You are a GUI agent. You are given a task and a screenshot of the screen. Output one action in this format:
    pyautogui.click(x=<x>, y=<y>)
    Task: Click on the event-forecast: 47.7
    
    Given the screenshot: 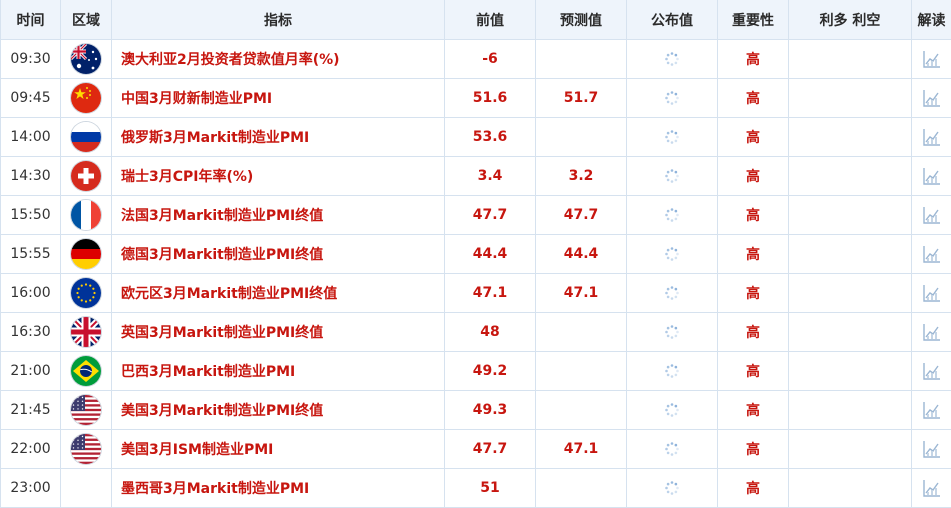 What is the action you would take?
    pyautogui.click(x=581, y=215)
    